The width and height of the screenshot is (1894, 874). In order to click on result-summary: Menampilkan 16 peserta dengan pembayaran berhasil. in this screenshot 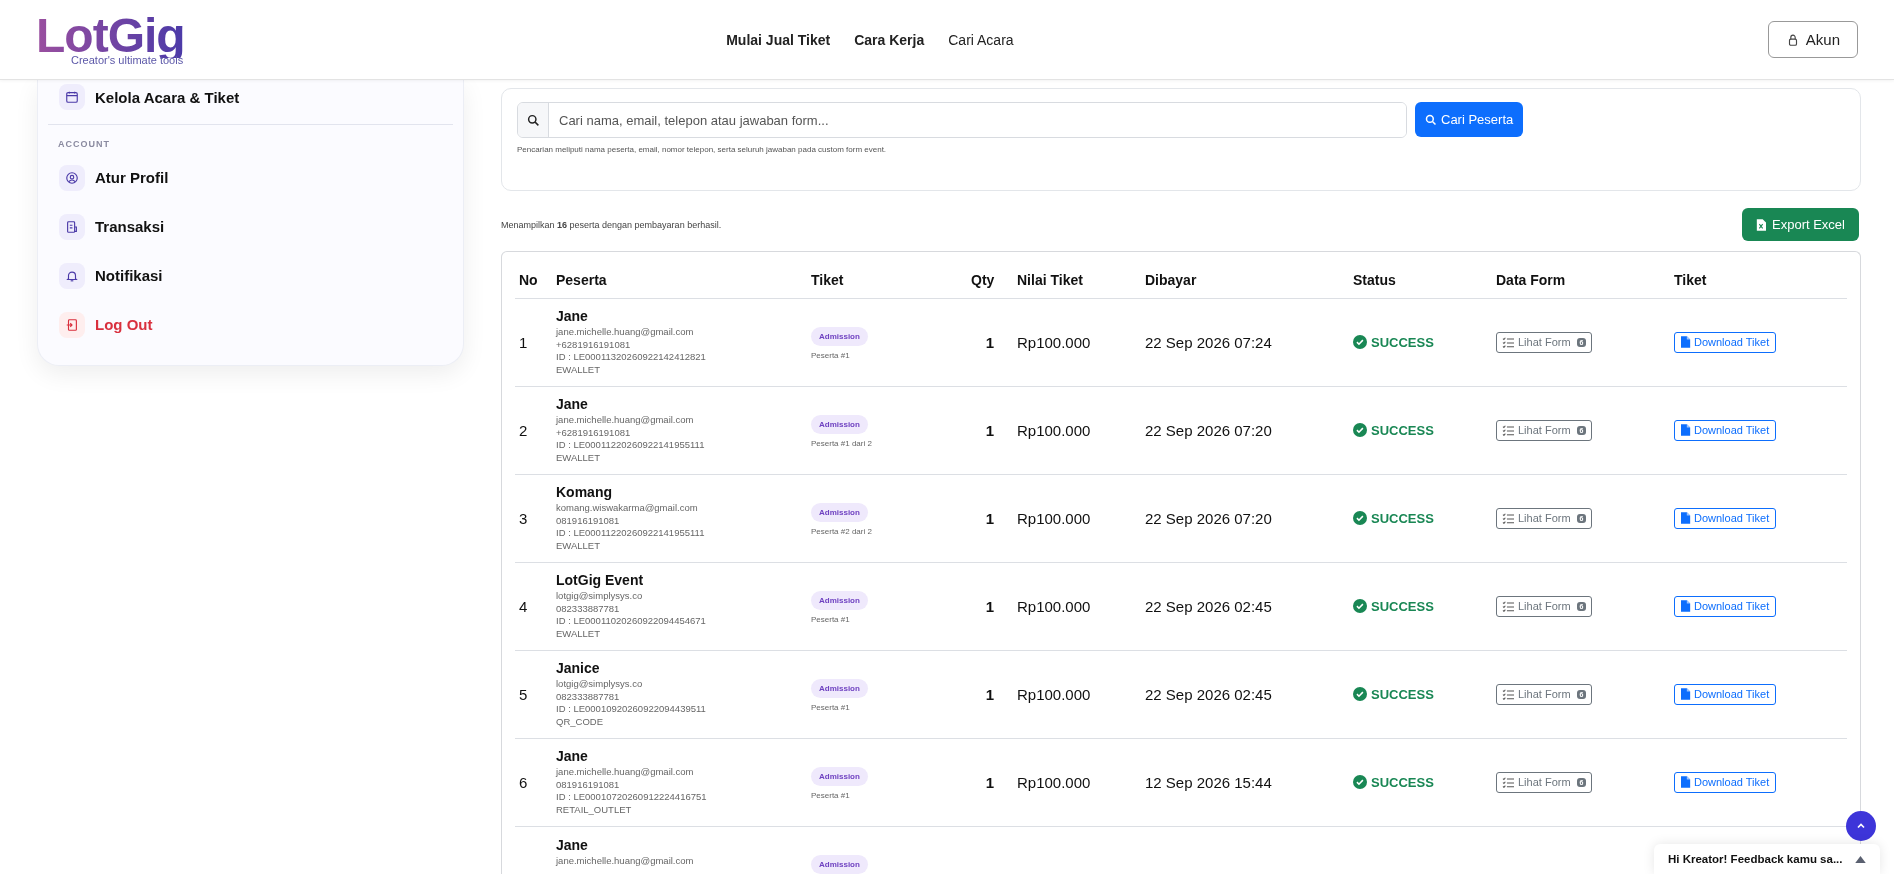, I will do `click(611, 224)`.